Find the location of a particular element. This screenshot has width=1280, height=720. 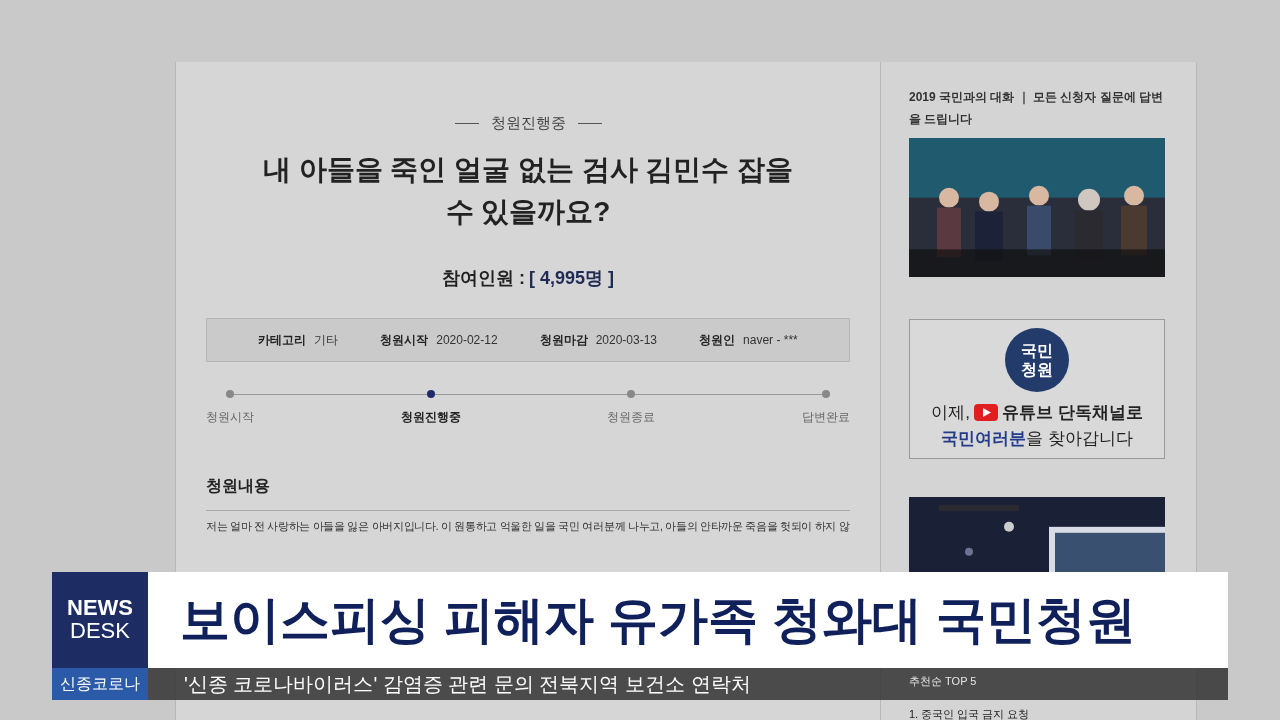

step-label: 청원시작 is located at coordinates (230, 417).